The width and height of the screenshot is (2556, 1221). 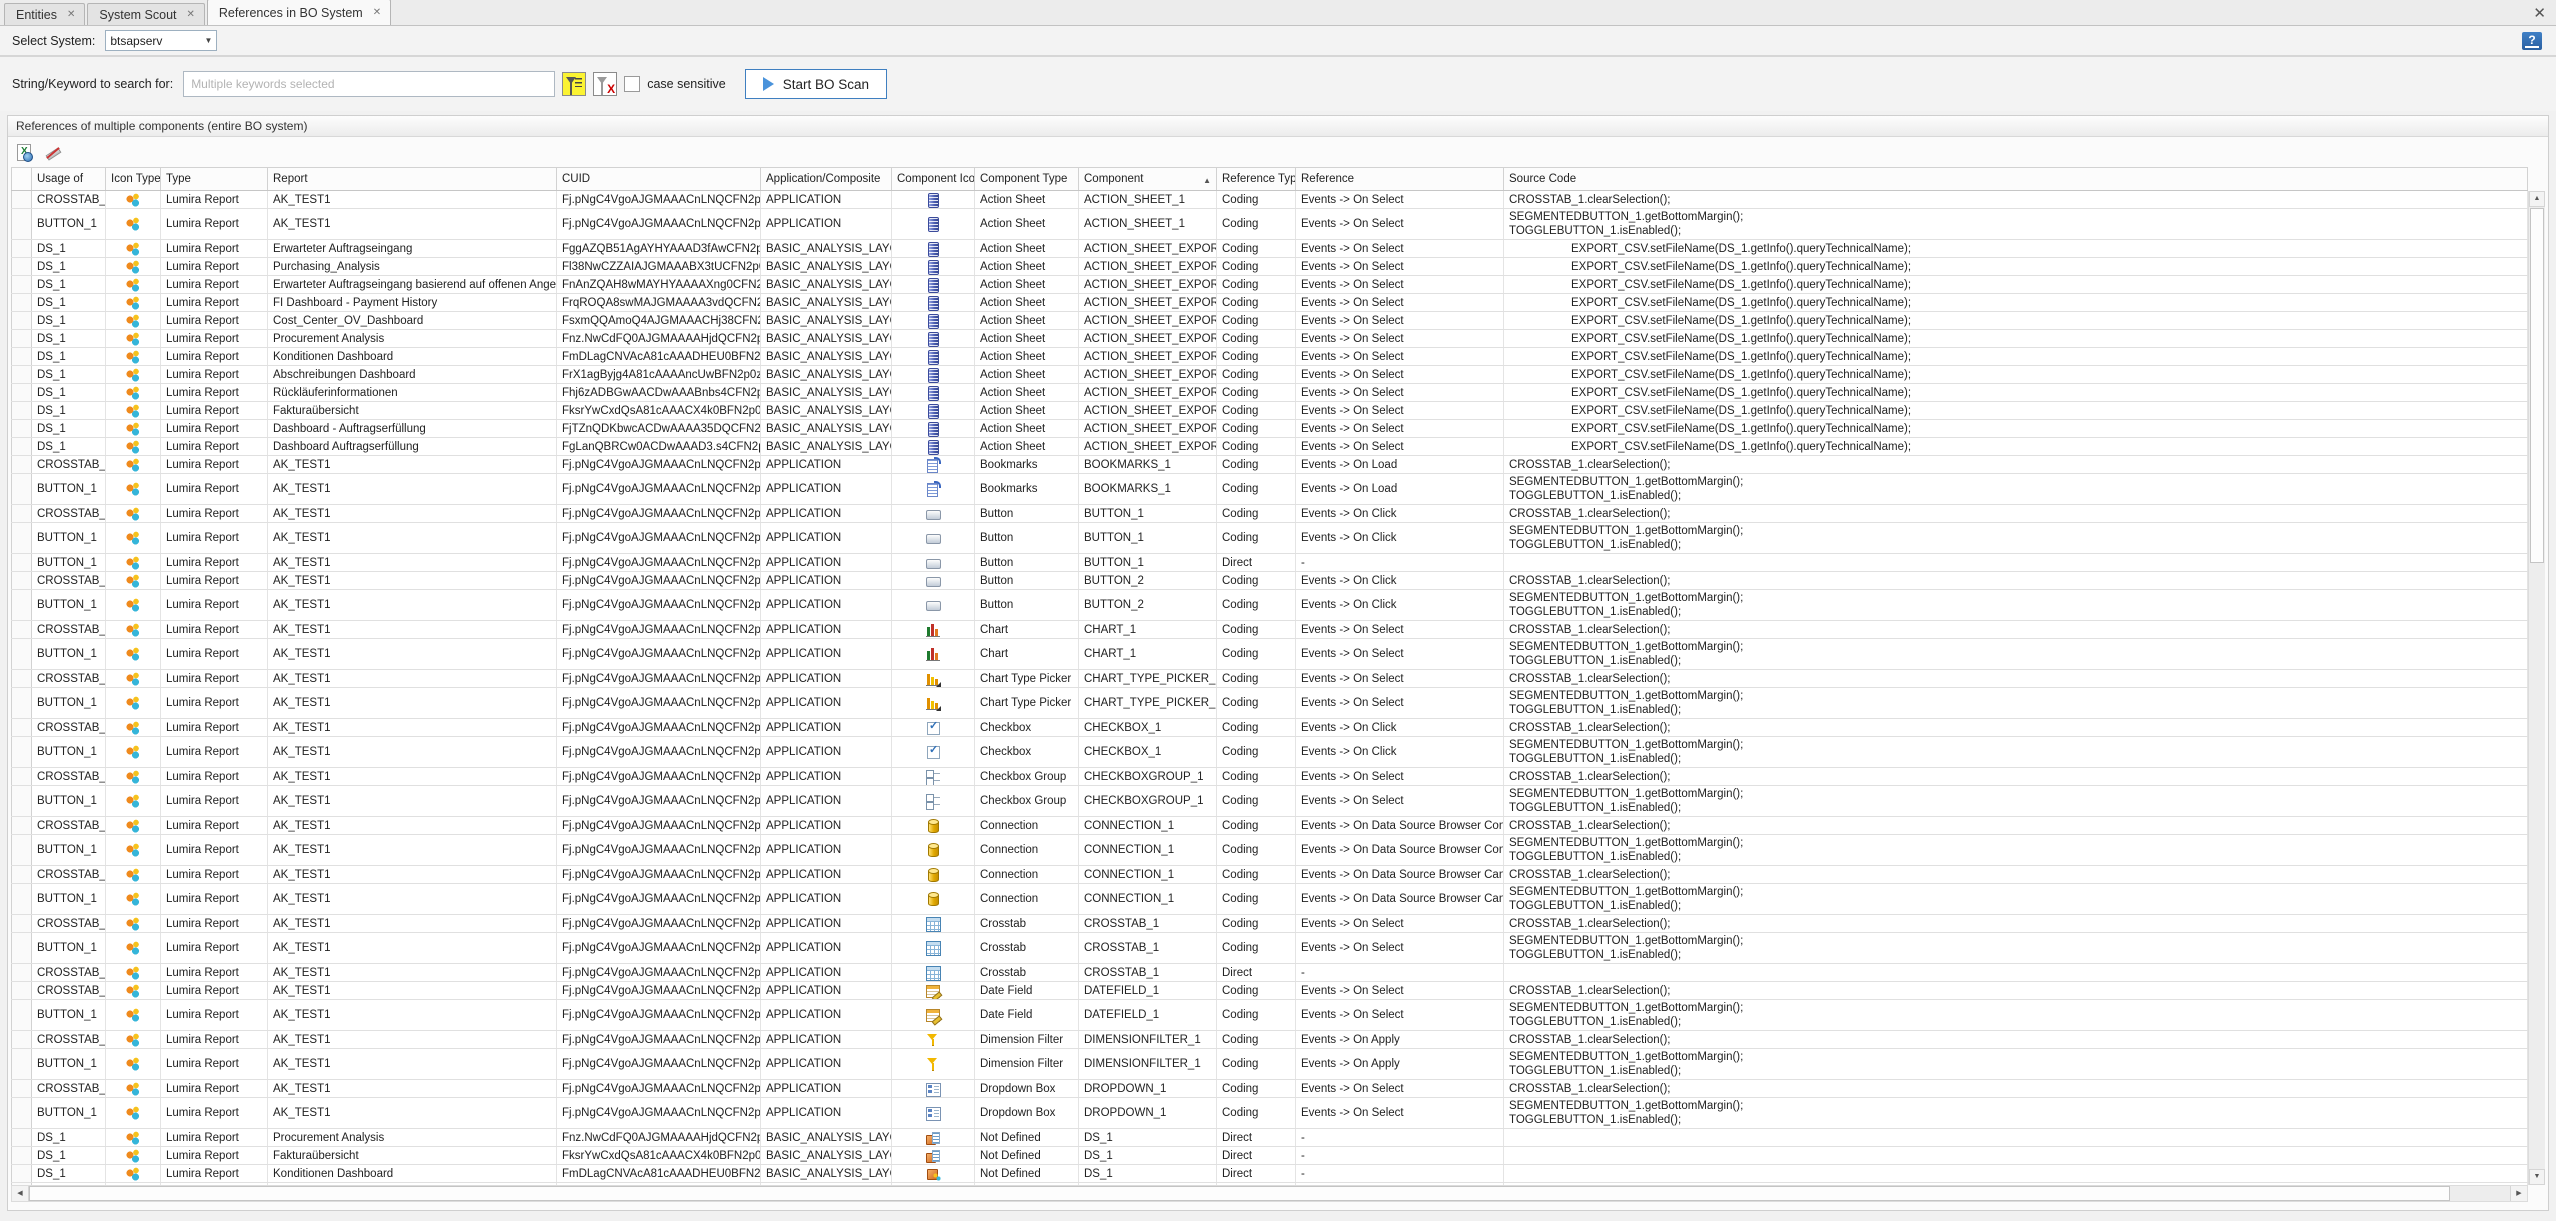 What do you see at coordinates (2532, 40) in the screenshot?
I see `help-icon: ?` at bounding box center [2532, 40].